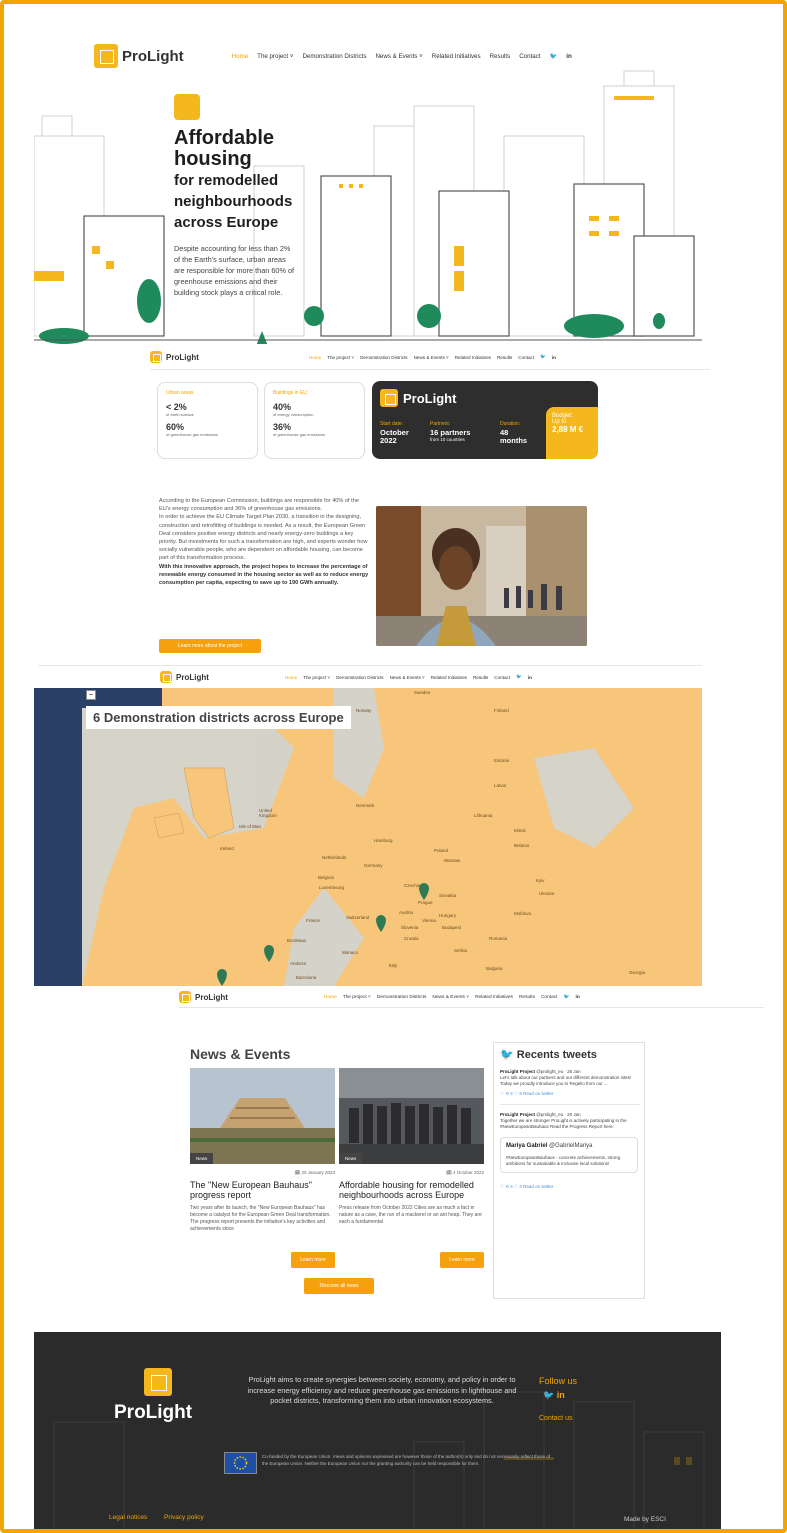 This screenshot has width=787, height=1533. What do you see at coordinates (569, 1054) in the screenshot?
I see `tweets-title: 🐦 Recents tweets` at bounding box center [569, 1054].